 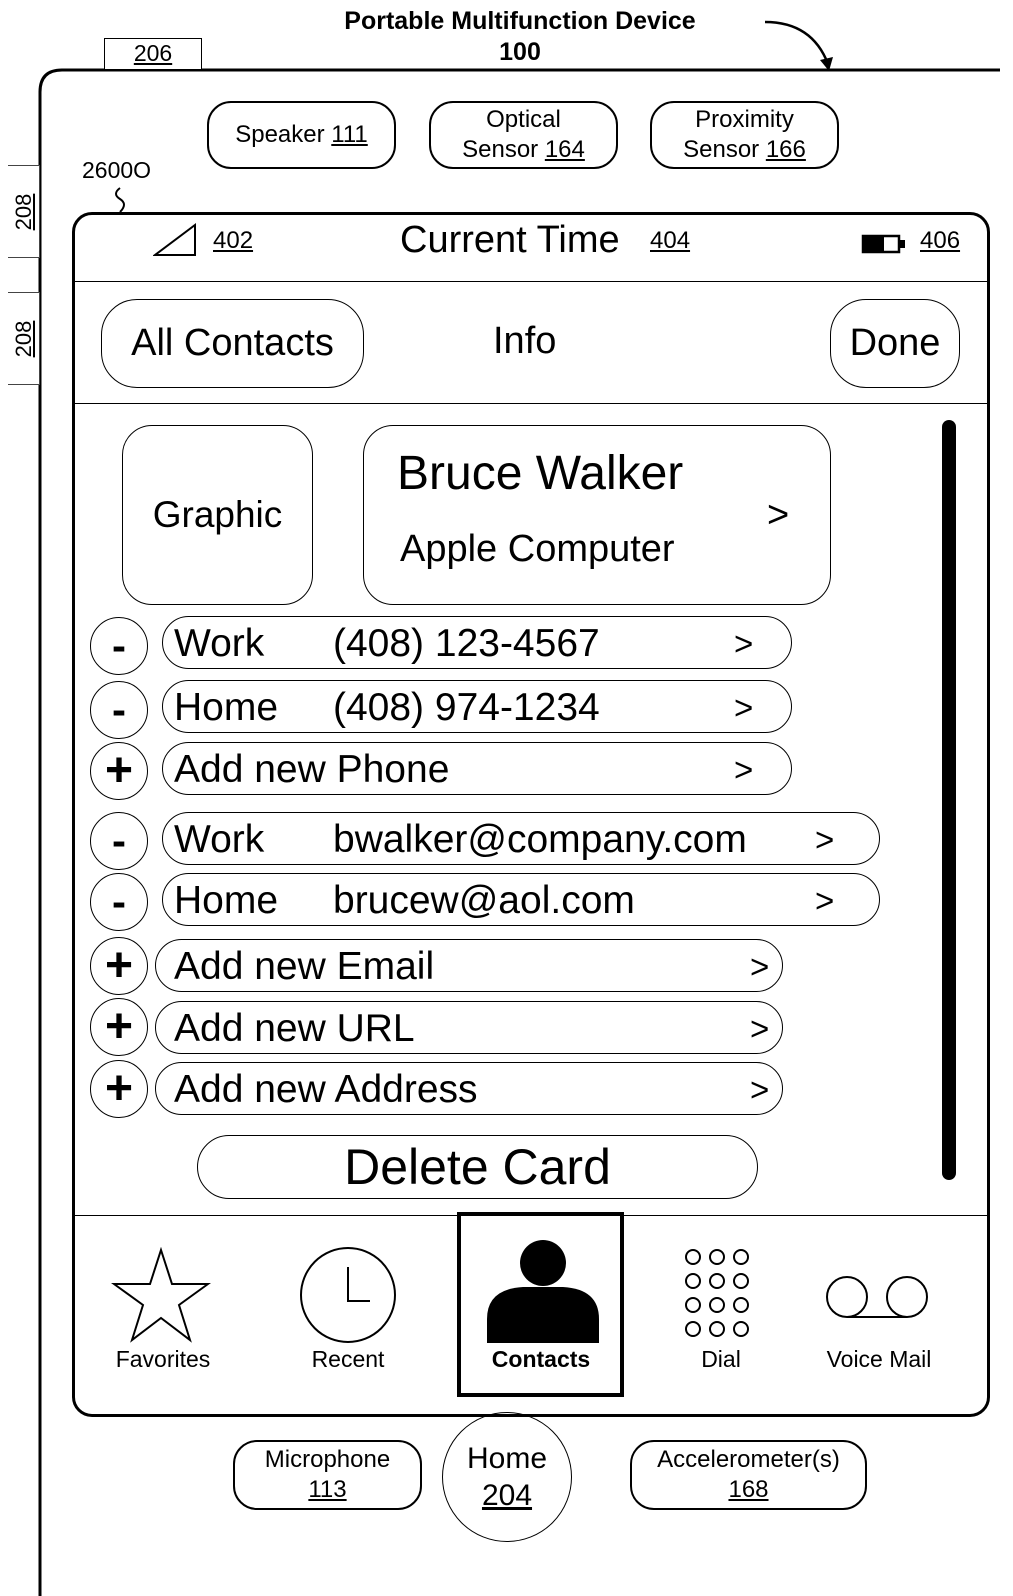 I want to click on field-value: (408) 974-1234, so click(x=466, y=707).